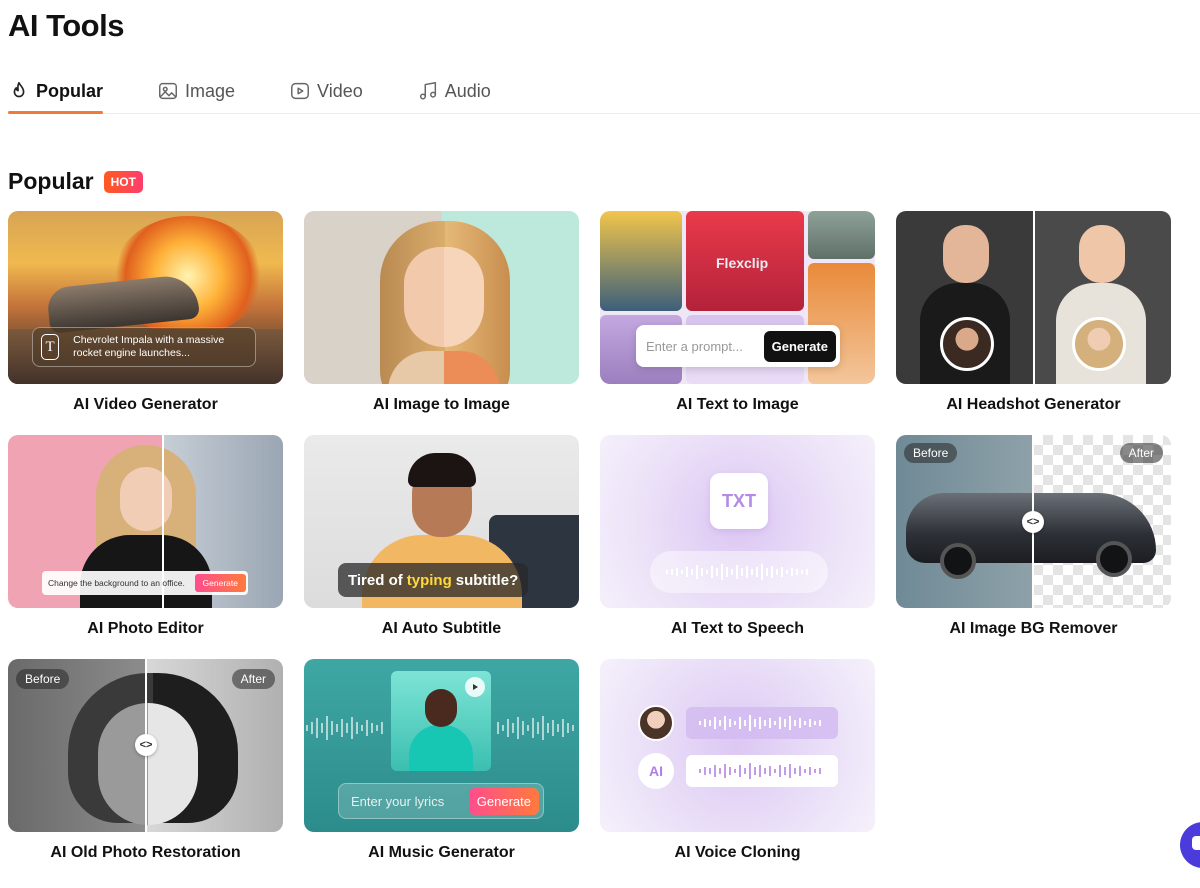 Image resolution: width=1200 pixels, height=888 pixels. I want to click on tool-card-old-photo-restoration: Before After <> AI Old Photo Restoration, so click(145, 771).